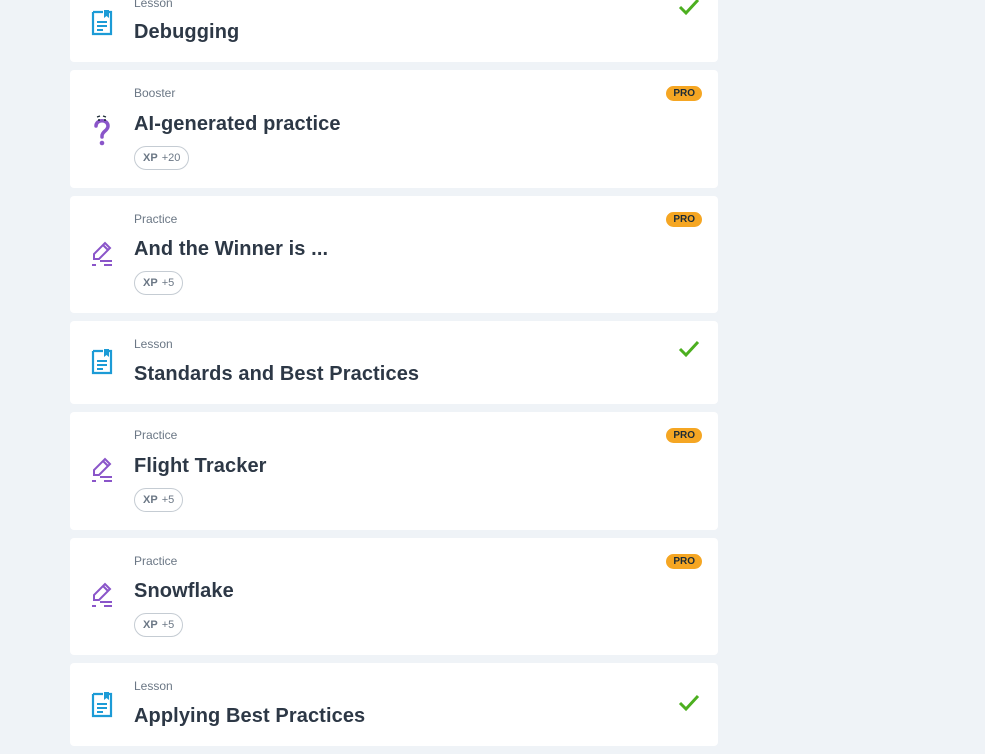 The image size is (985, 754). What do you see at coordinates (184, 591) in the screenshot?
I see `item-title: Snowflake` at bounding box center [184, 591].